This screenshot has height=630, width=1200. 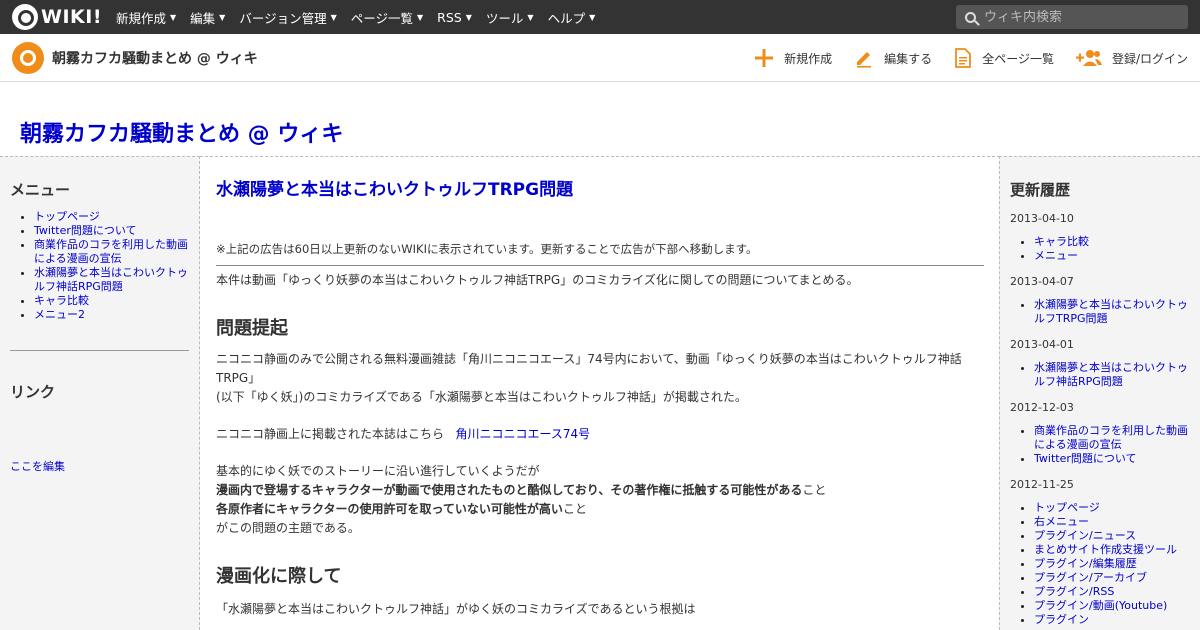 What do you see at coordinates (33, 392) in the screenshot?
I see `links-title: リンク` at bounding box center [33, 392].